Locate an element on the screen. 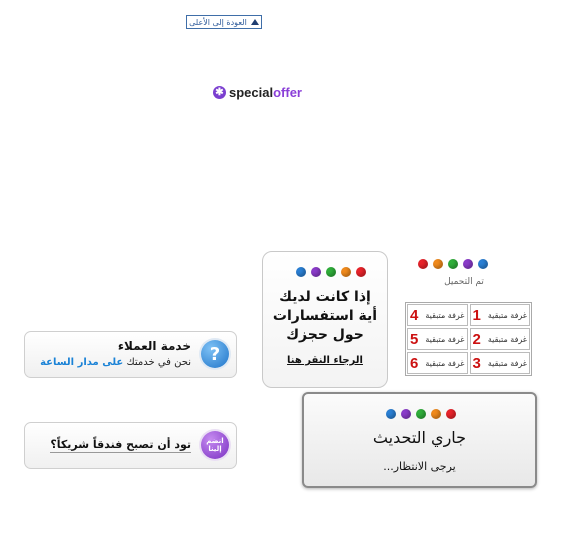 The image size is (567, 535). inquiry-line-3: حول حجزك is located at coordinates (325, 335).